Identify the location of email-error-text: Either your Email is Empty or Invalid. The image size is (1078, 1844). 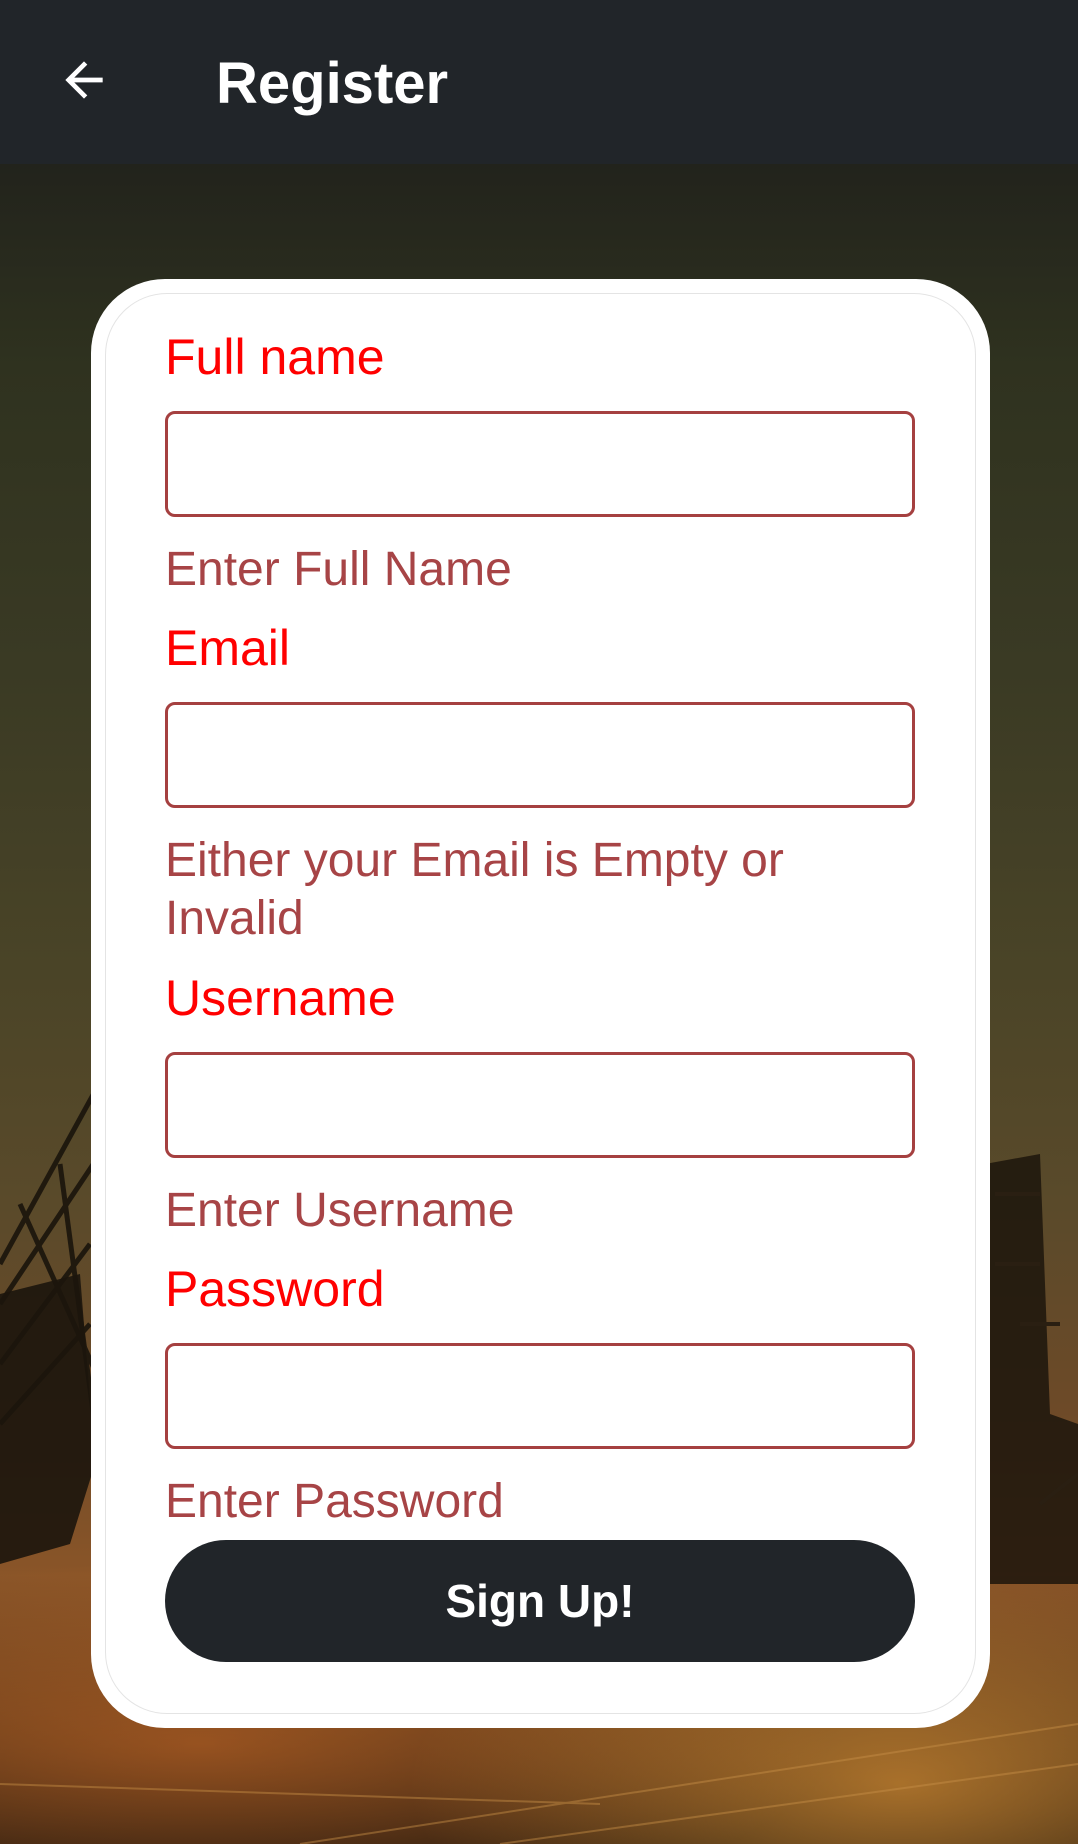
(474, 889).